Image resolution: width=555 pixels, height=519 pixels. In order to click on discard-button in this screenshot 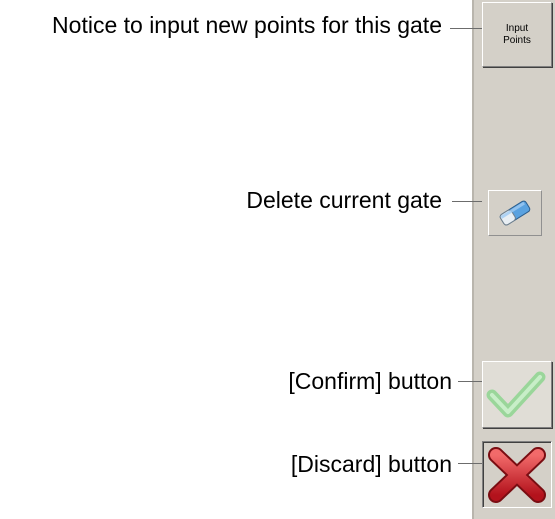, I will do `click(517, 474)`.